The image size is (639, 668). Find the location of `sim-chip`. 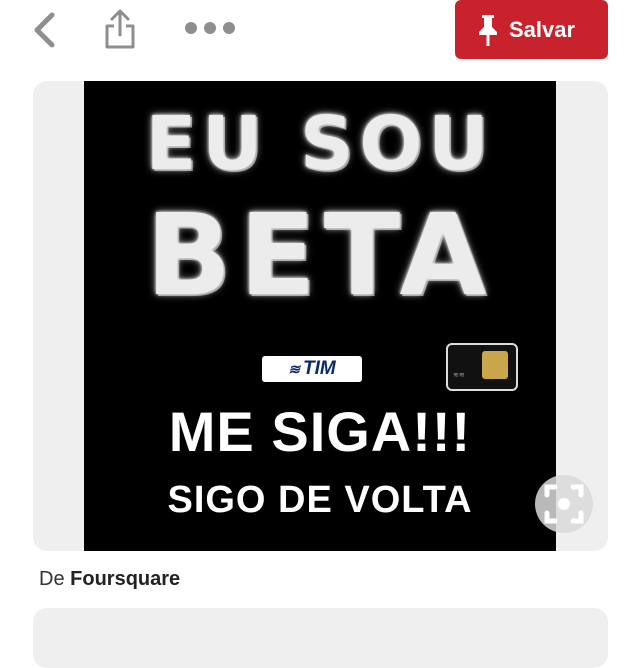

sim-chip is located at coordinates (495, 365).